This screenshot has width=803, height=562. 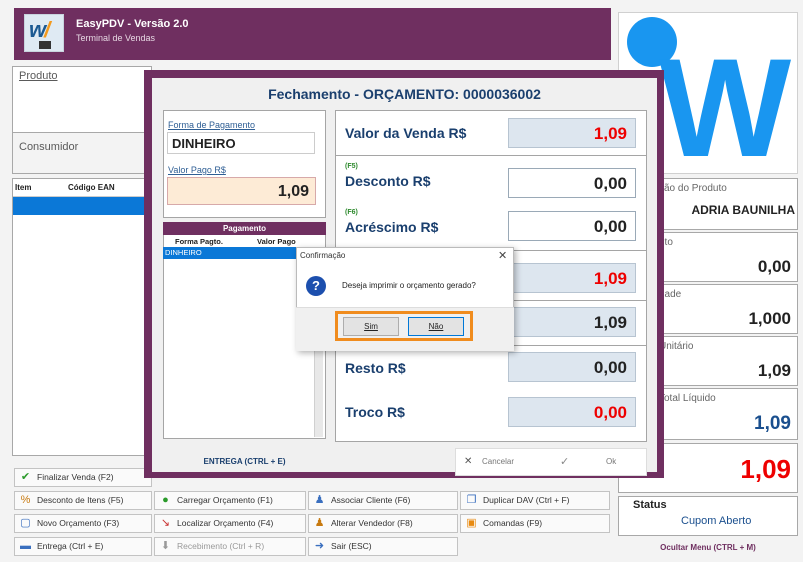 What do you see at coordinates (212, 125) in the screenshot?
I see `forma-label: Forma de Pagamento` at bounding box center [212, 125].